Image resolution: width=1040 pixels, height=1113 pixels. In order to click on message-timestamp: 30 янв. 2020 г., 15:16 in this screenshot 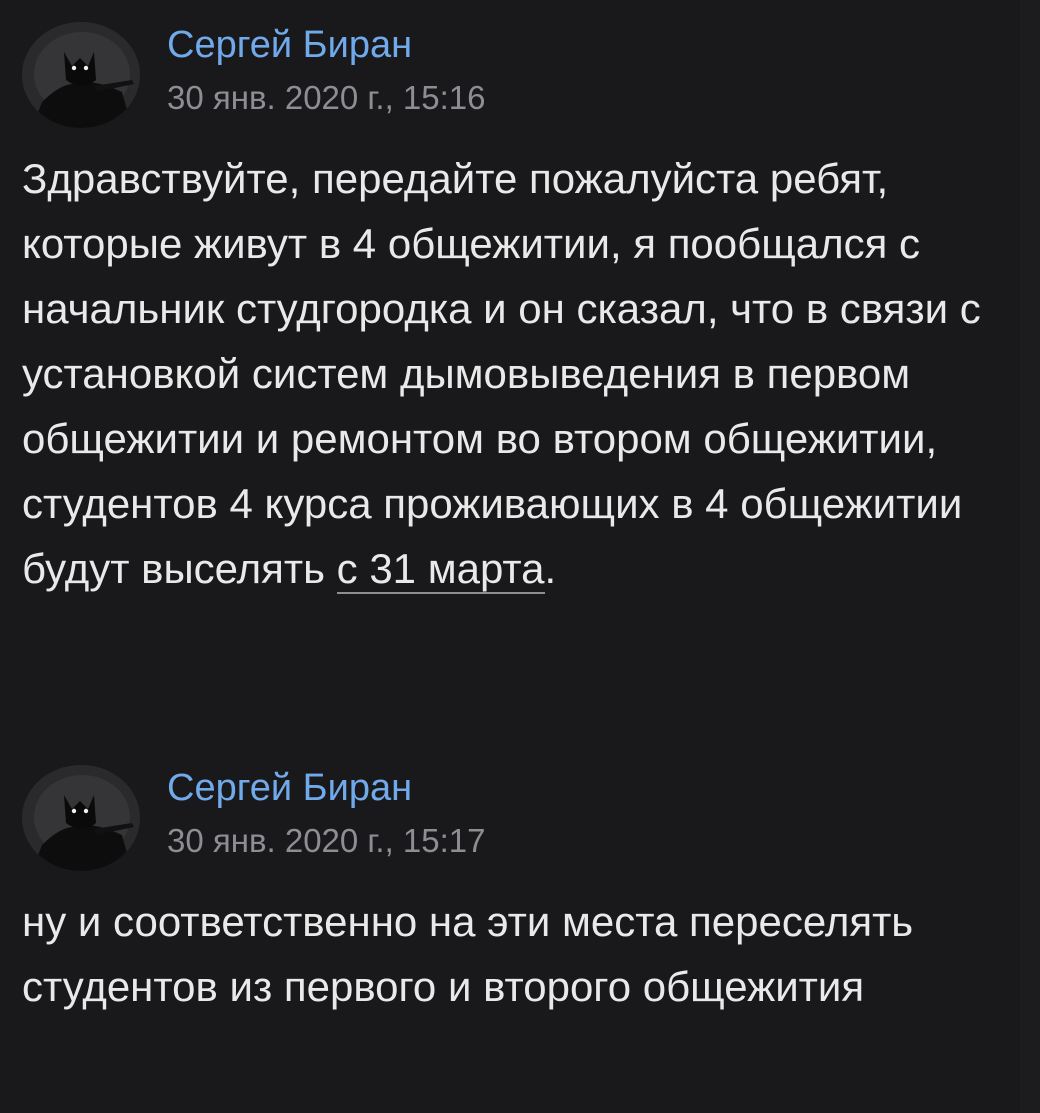, I will do `click(326, 98)`.